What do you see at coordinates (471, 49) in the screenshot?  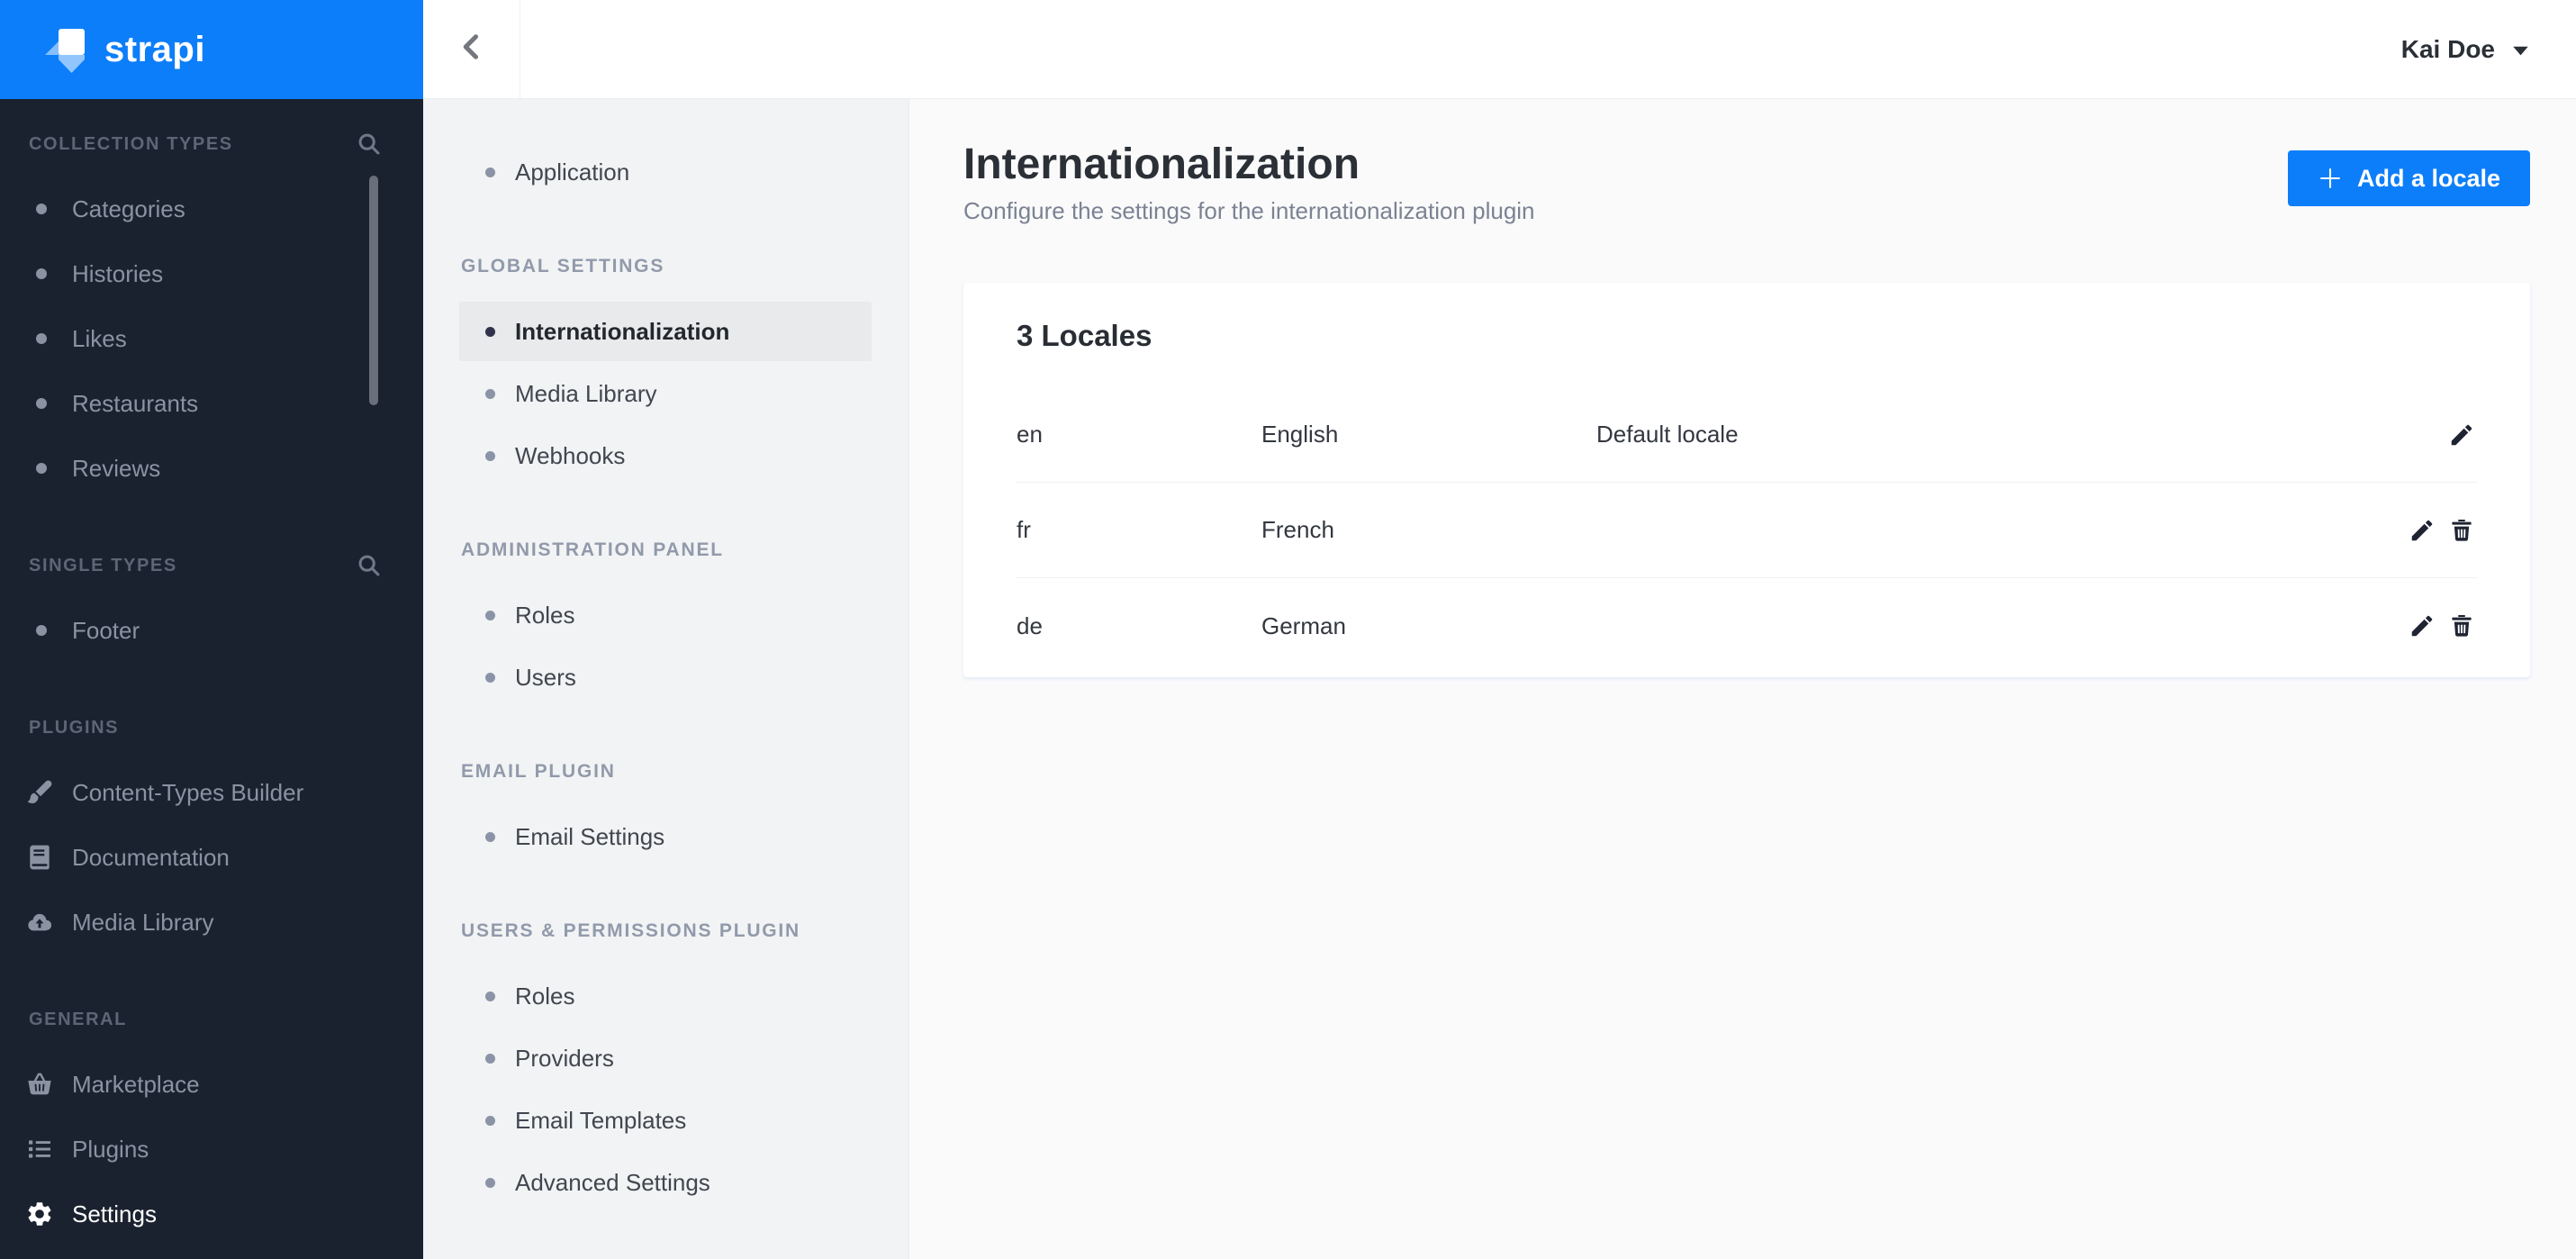 I see `back-button` at bounding box center [471, 49].